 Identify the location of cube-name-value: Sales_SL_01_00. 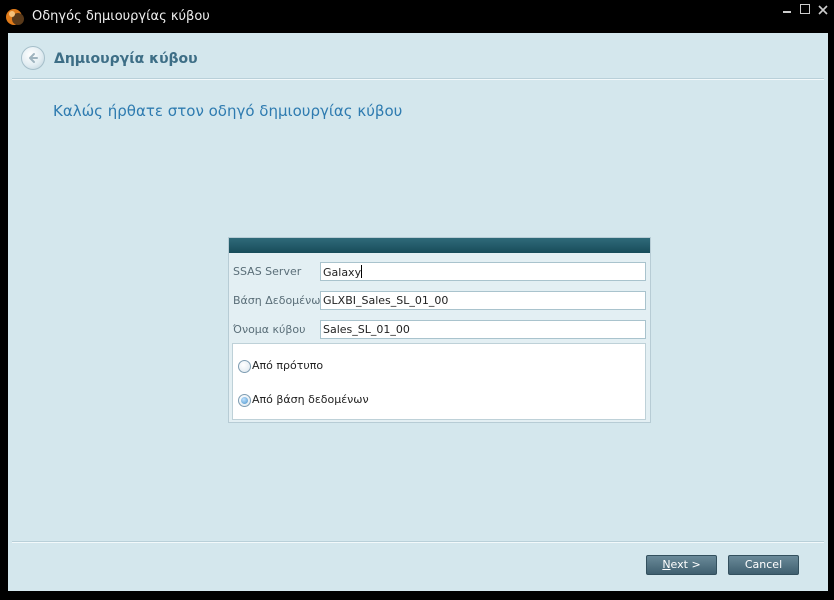
(366, 329).